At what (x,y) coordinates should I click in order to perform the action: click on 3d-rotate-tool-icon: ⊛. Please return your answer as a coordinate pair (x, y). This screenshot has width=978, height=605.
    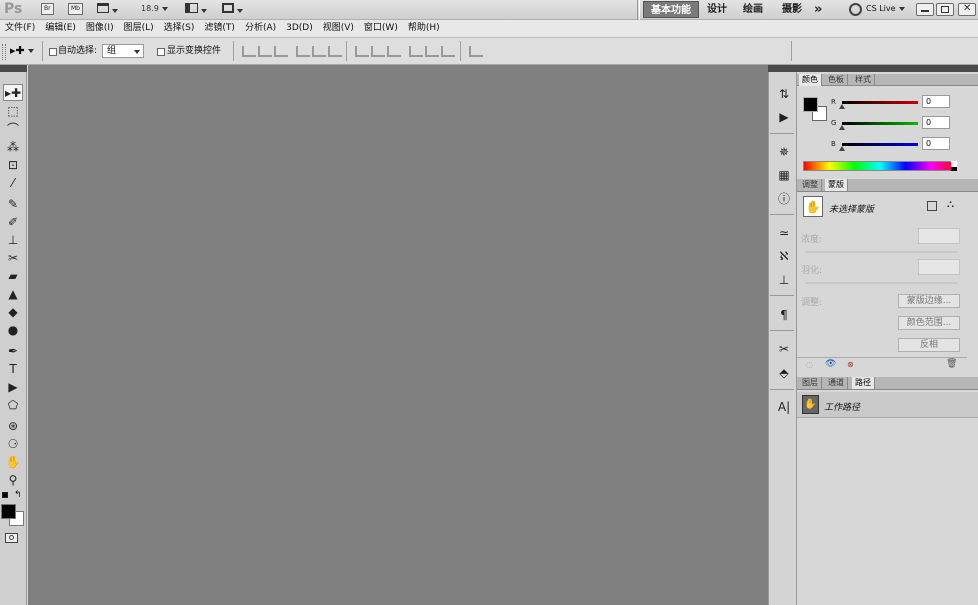
    Looking at the image, I should click on (13, 426).